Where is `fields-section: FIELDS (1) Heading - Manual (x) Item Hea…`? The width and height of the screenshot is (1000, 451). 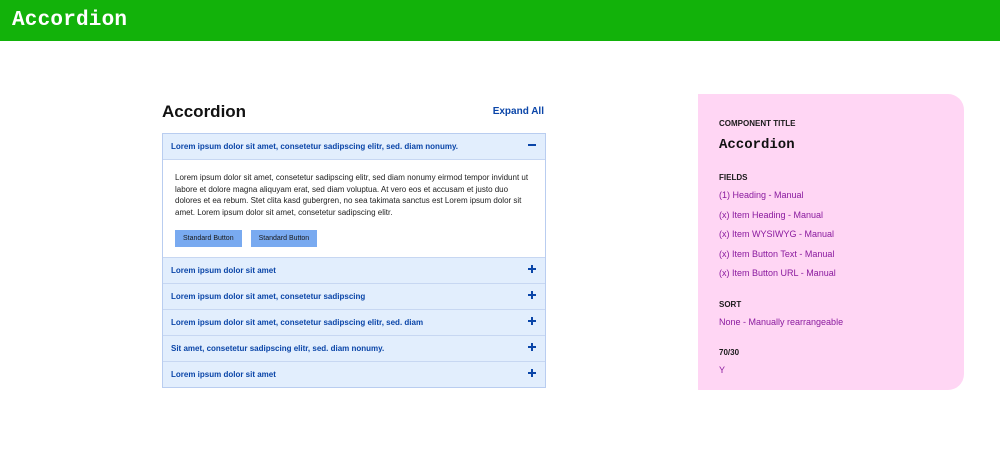 fields-section: FIELDS (1) Heading - Manual (x) Item Hea… is located at coordinates (831, 226).